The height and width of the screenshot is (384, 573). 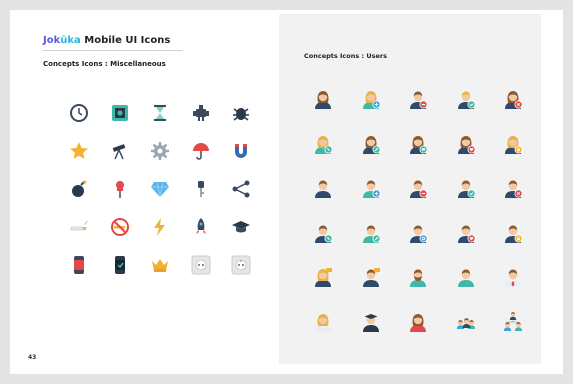 What do you see at coordinates (32, 357) in the screenshot?
I see `page-number: 43` at bounding box center [32, 357].